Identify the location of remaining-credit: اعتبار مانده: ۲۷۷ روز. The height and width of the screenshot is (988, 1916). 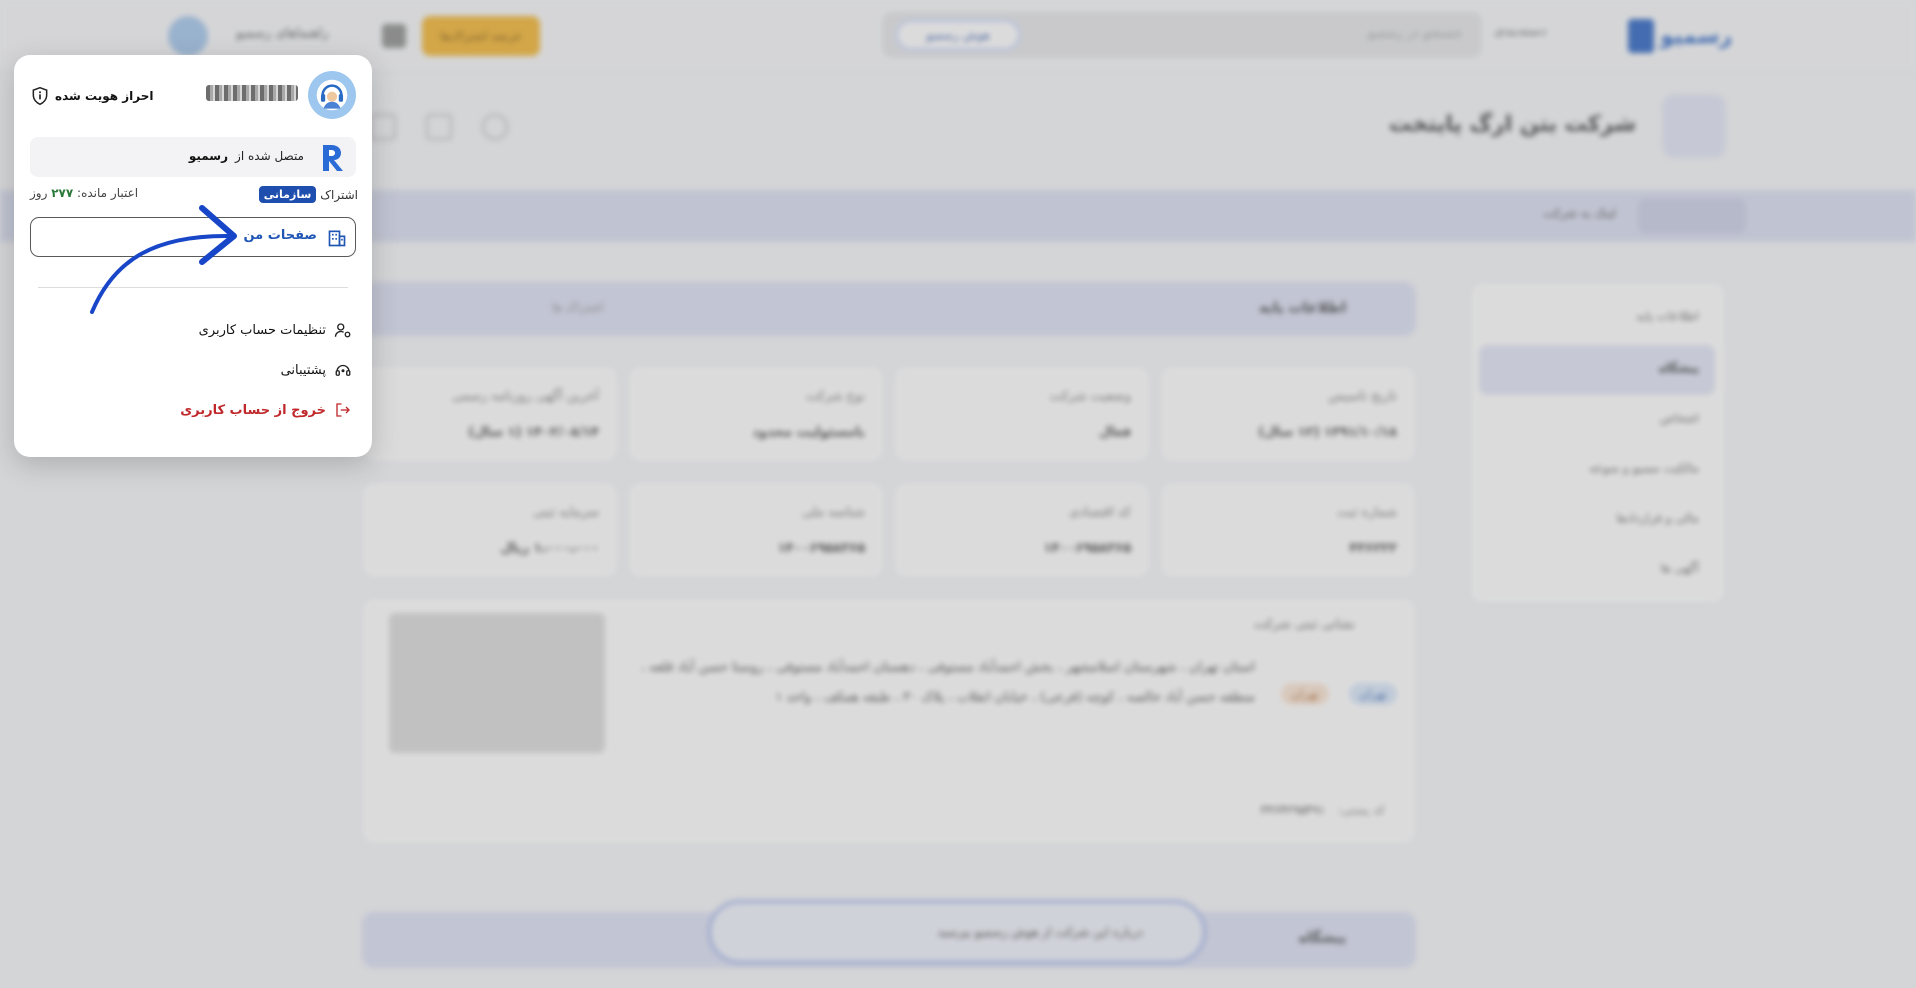
(84, 193).